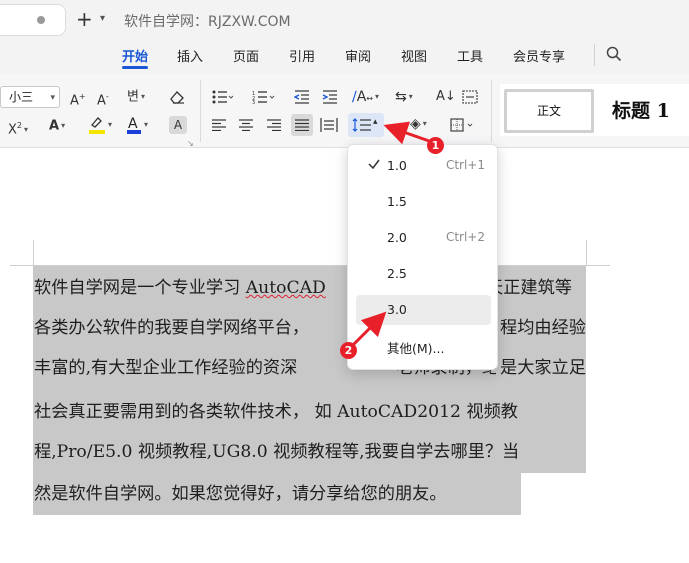 This screenshot has height=563, width=689. What do you see at coordinates (423, 238) in the screenshot?
I see `line-spacing-option-2-0: 2.0 Ctrl+2` at bounding box center [423, 238].